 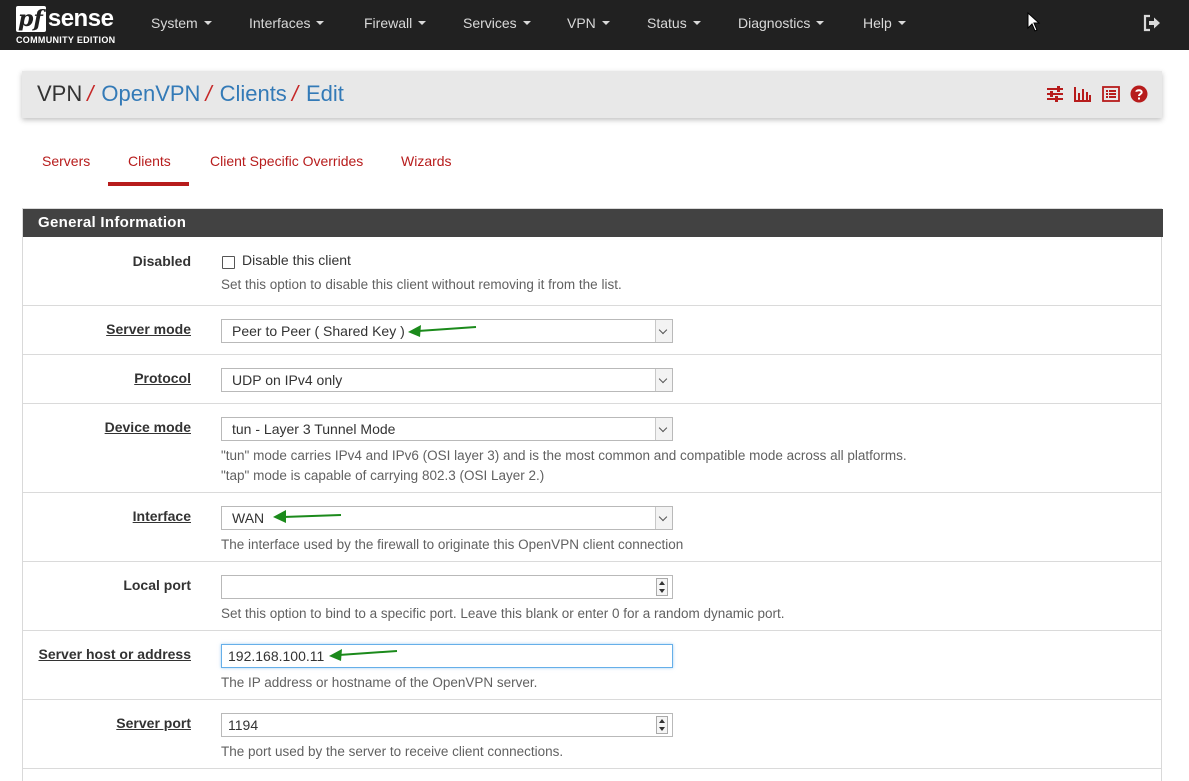 What do you see at coordinates (66, 40) in the screenshot?
I see `logo-edition-text: COMMUNITY EDITION` at bounding box center [66, 40].